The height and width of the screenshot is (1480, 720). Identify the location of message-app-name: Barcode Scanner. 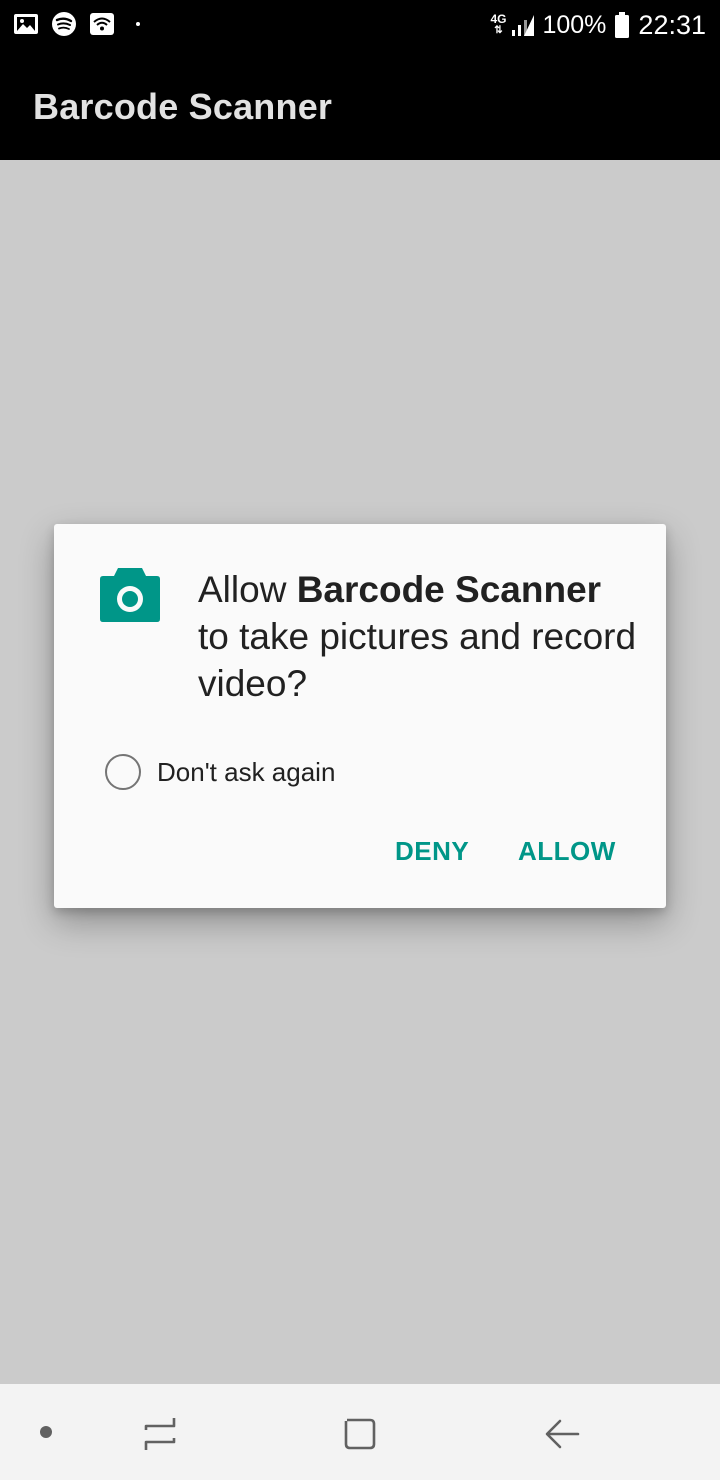
(449, 589).